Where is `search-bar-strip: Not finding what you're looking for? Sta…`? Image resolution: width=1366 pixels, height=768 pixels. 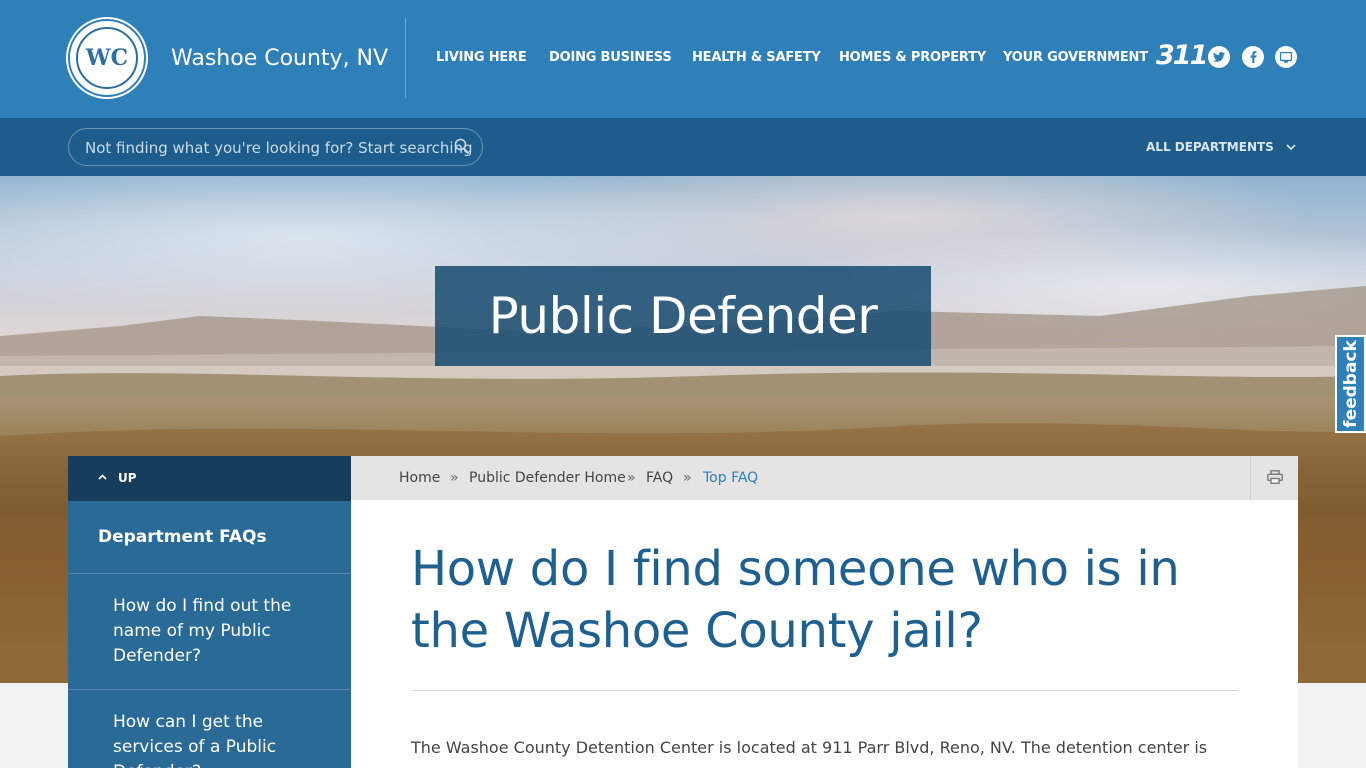
search-bar-strip: Not finding what you're looking for? Sta… is located at coordinates (683, 147).